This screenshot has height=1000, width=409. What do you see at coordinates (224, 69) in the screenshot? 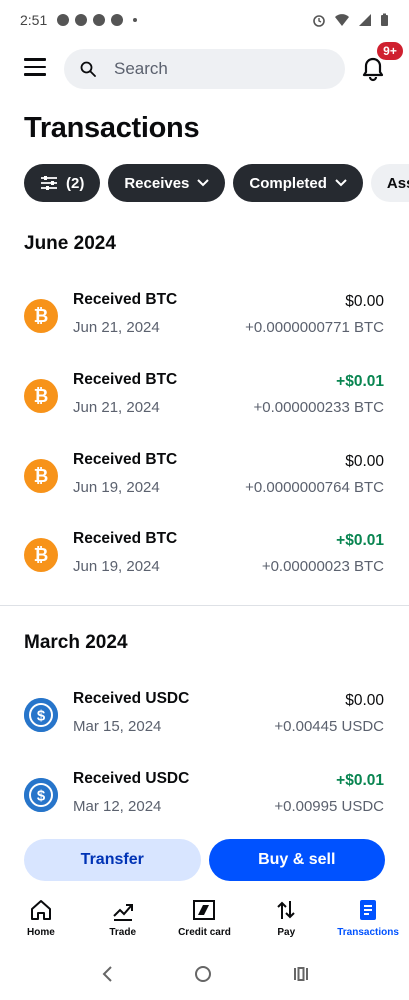
I see `search-input` at bounding box center [224, 69].